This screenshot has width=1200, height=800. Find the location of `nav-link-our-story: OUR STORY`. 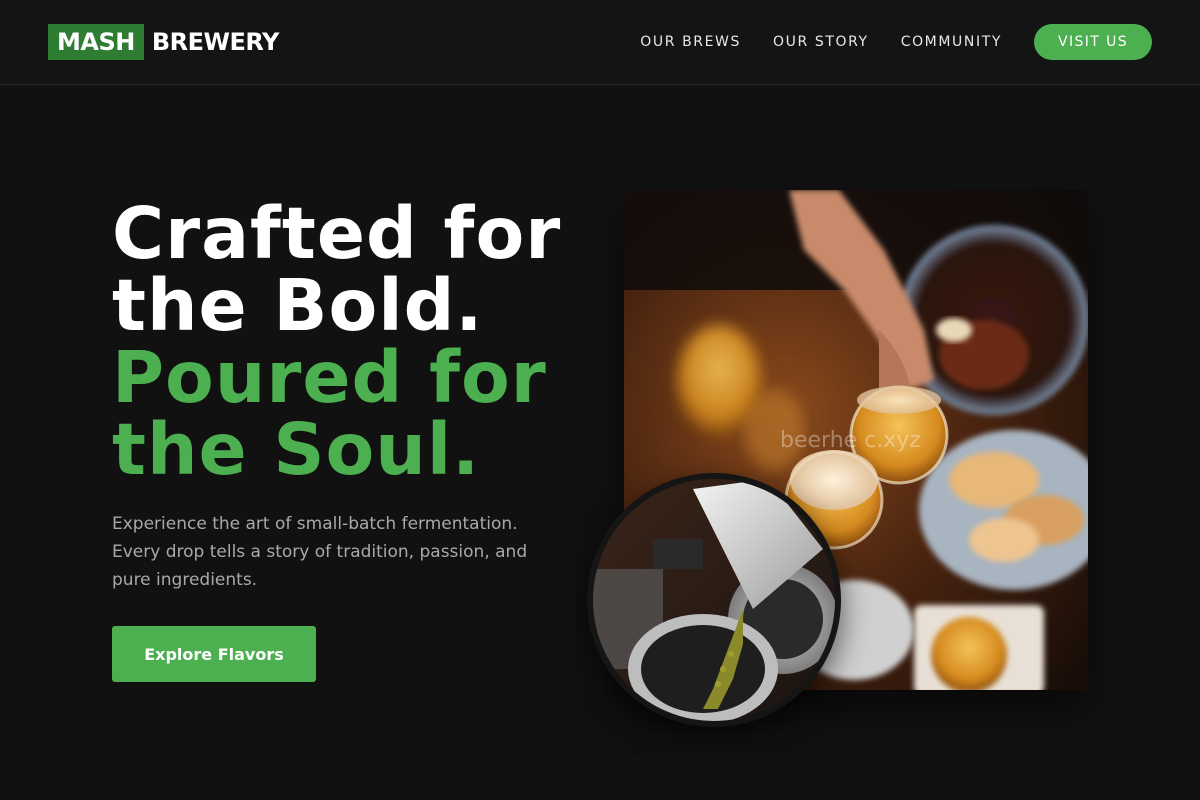

nav-link-our-story: OUR STORY is located at coordinates (821, 42).